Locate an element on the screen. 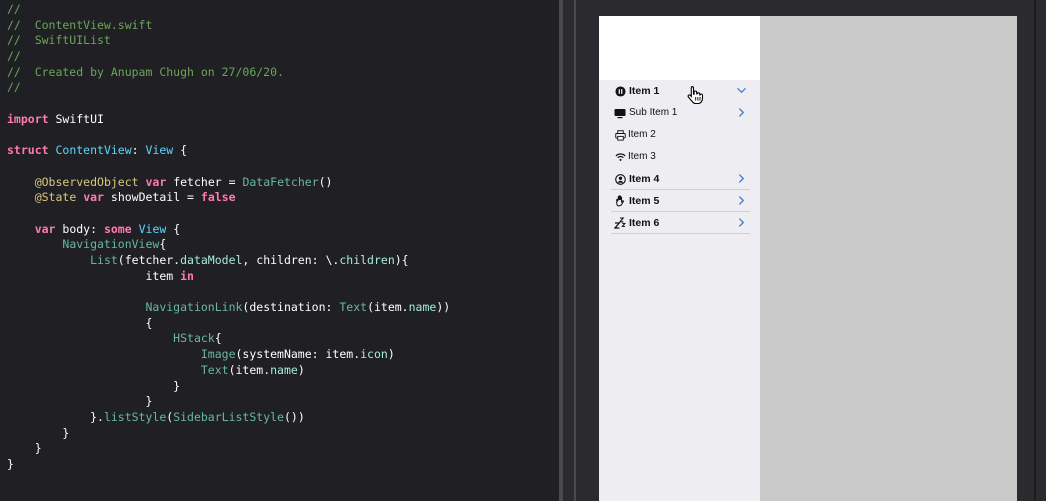 The image size is (1046, 501). code-token: @State is located at coordinates (55, 197).